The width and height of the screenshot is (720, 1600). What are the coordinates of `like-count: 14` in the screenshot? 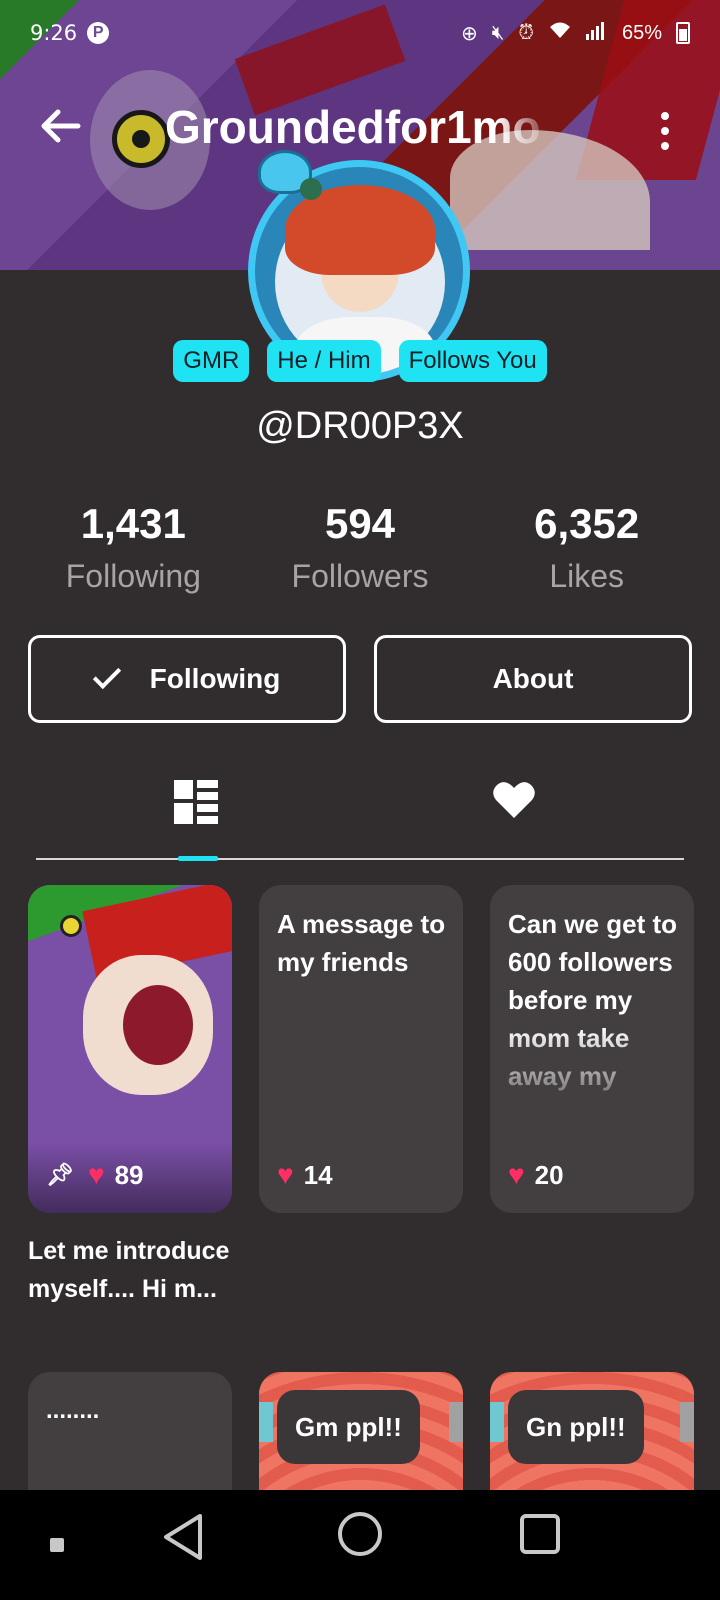 It's located at (318, 1174).